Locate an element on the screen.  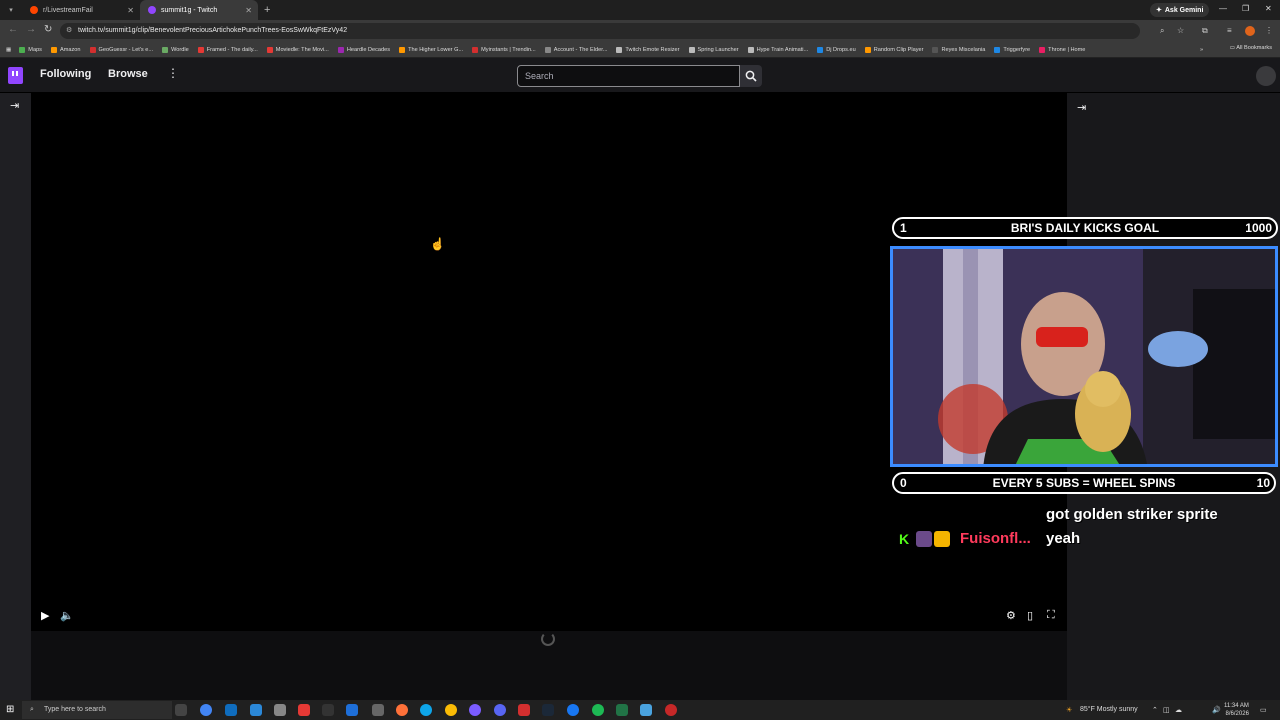
back-icon: ← is located at coordinates (13, 29).